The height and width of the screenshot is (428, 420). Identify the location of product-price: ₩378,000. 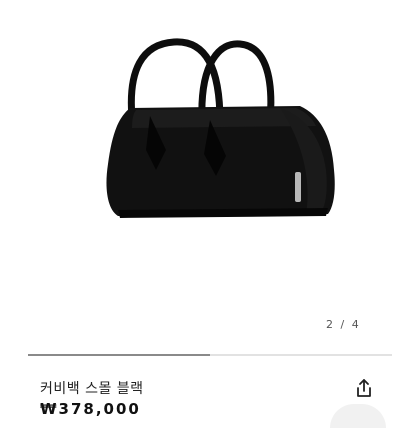
(90, 409).